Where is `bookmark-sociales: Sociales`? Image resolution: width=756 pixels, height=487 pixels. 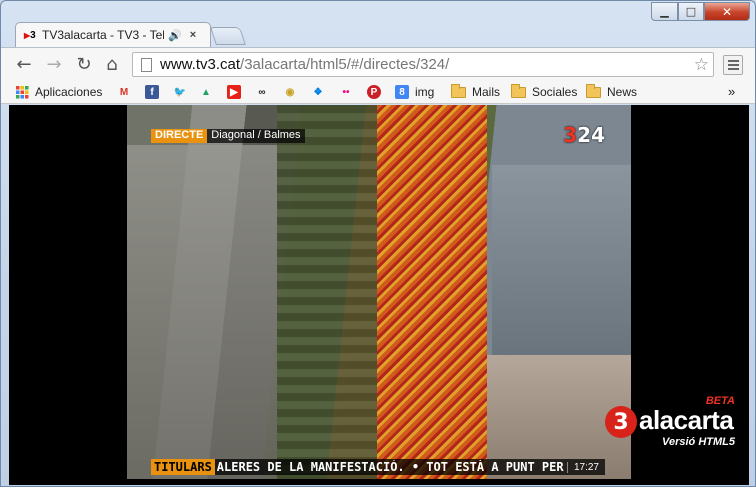
bookmark-sociales: Sociales is located at coordinates (544, 92).